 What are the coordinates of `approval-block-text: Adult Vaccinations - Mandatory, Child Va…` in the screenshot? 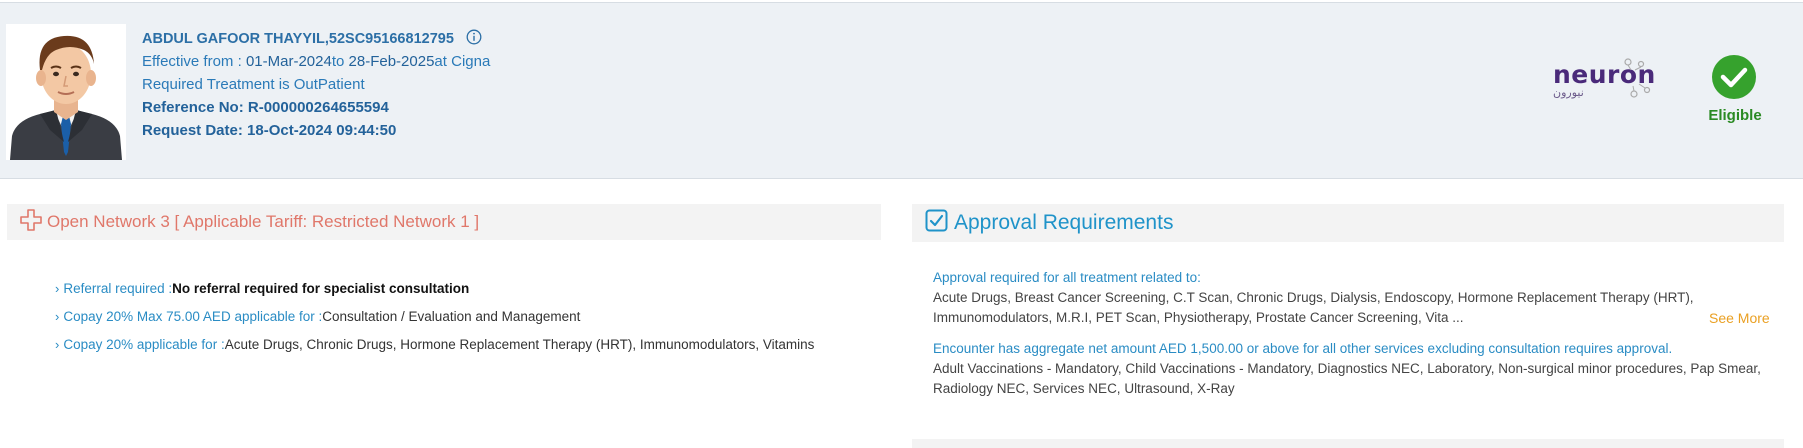 It's located at (1347, 368).